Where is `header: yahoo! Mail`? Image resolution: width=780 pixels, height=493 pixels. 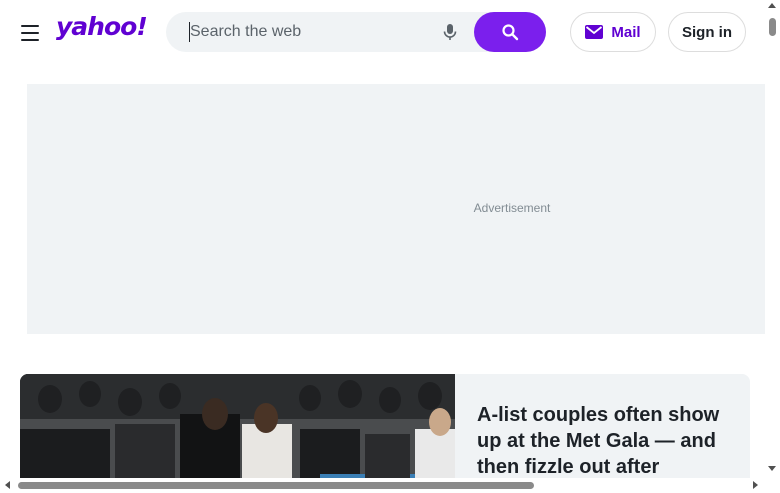
header: yahoo! Mail is located at coordinates (382, 32).